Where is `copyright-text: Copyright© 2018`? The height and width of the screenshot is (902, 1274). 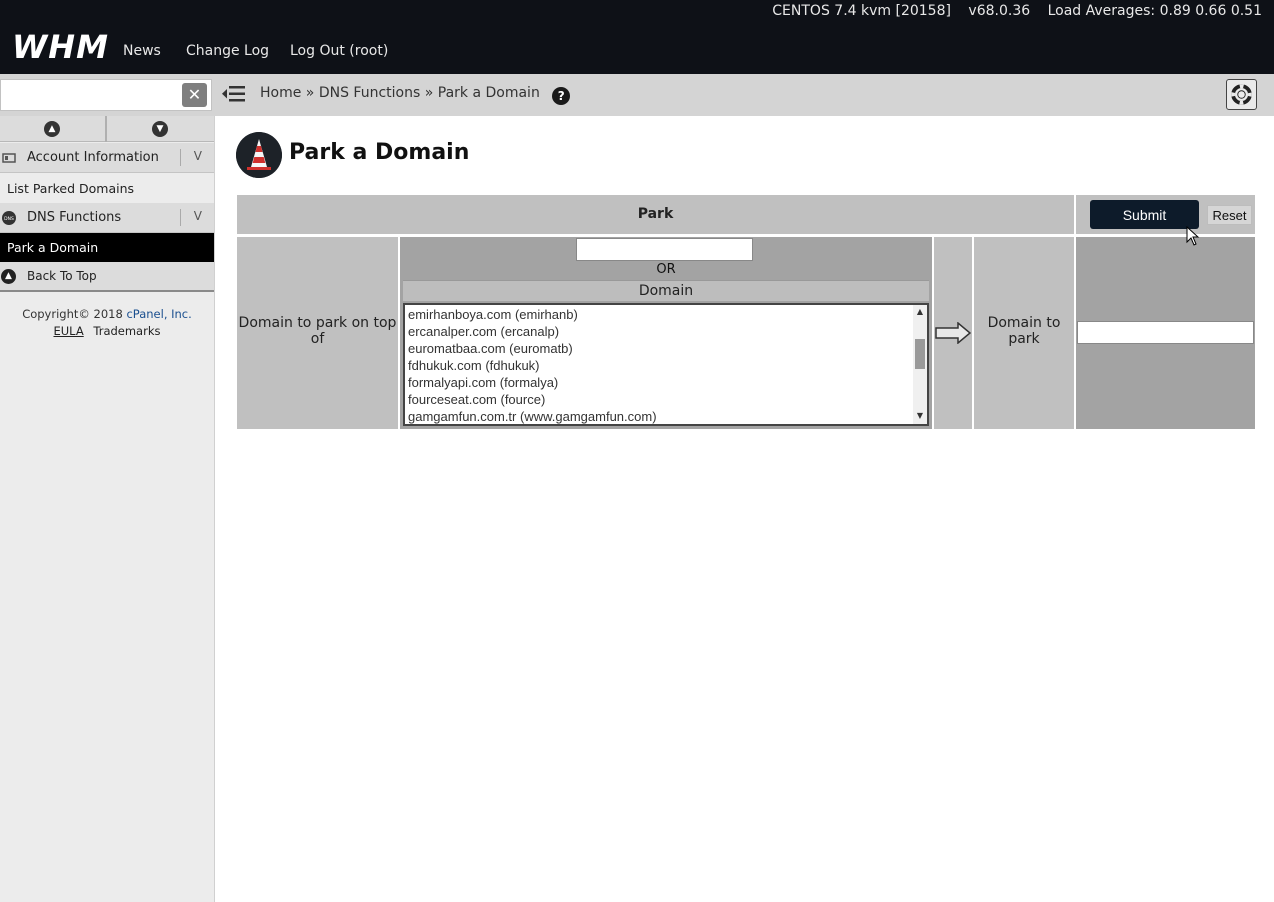
copyright-text: Copyright© 2018 is located at coordinates (72, 314).